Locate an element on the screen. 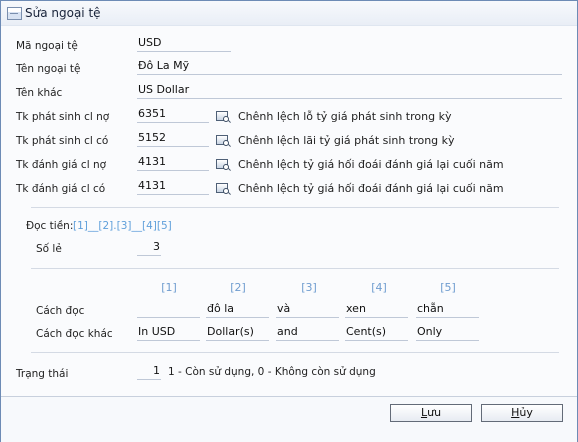 The height and width of the screenshot is (442, 578). other-reading-field-3: and is located at coordinates (307, 332).